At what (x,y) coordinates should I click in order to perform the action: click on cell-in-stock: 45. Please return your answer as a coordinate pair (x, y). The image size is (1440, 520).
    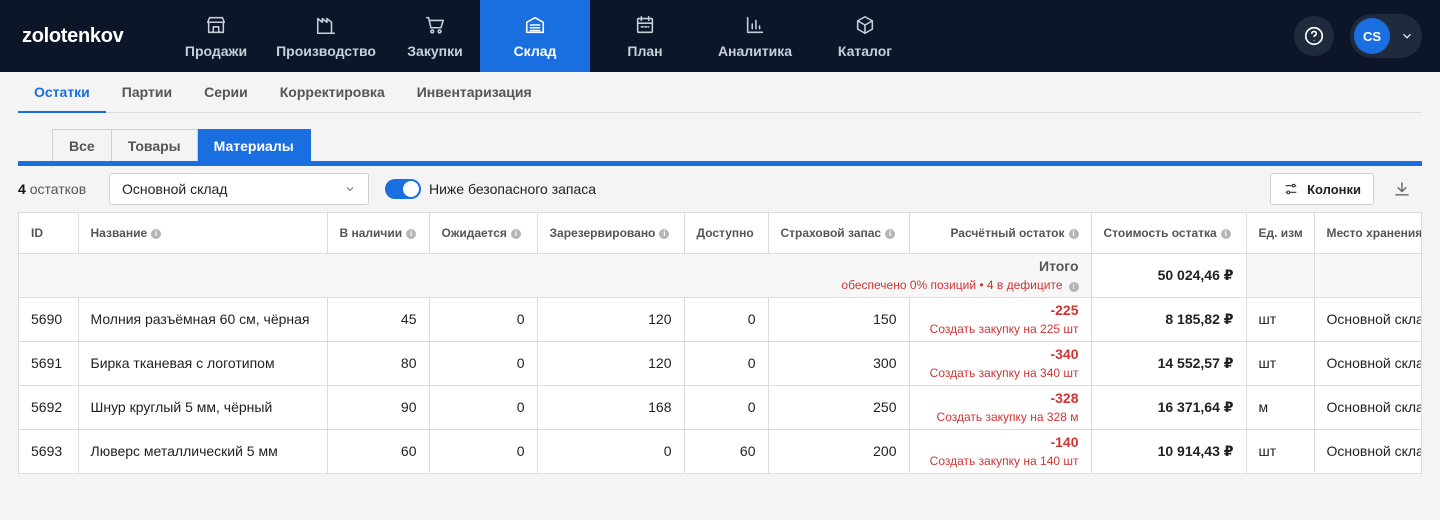
    Looking at the image, I should click on (378, 319).